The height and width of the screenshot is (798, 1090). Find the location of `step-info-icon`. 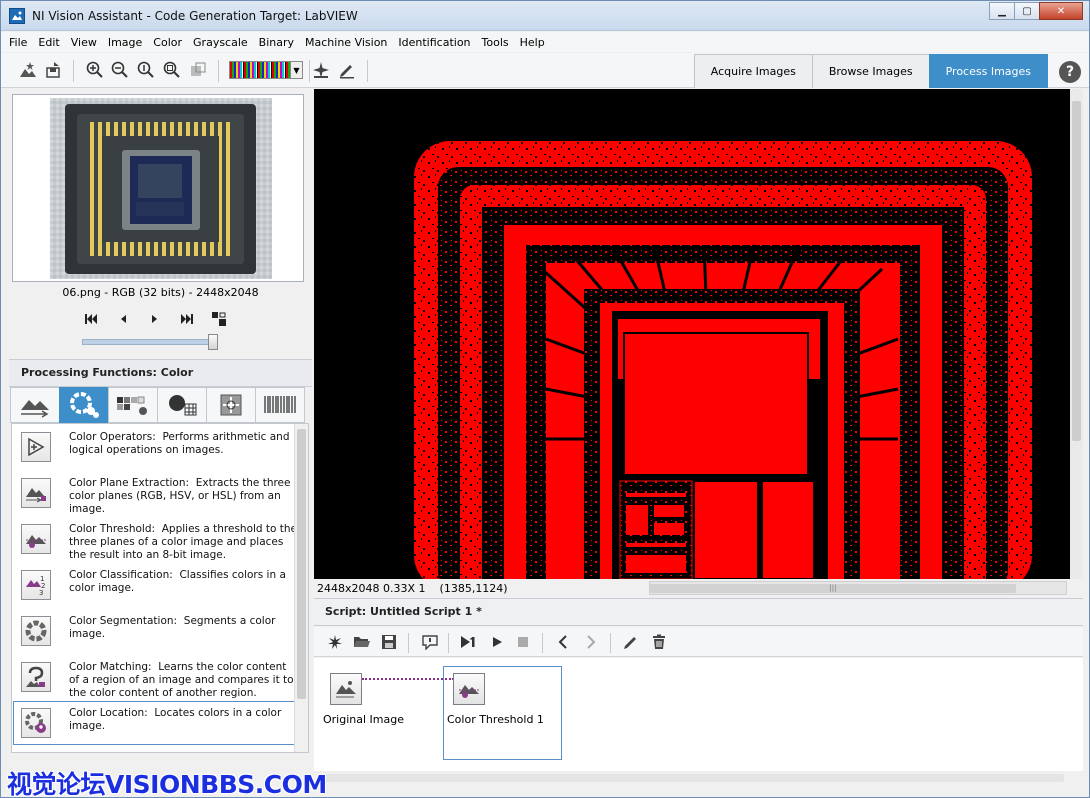

step-info-icon is located at coordinates (430, 642).